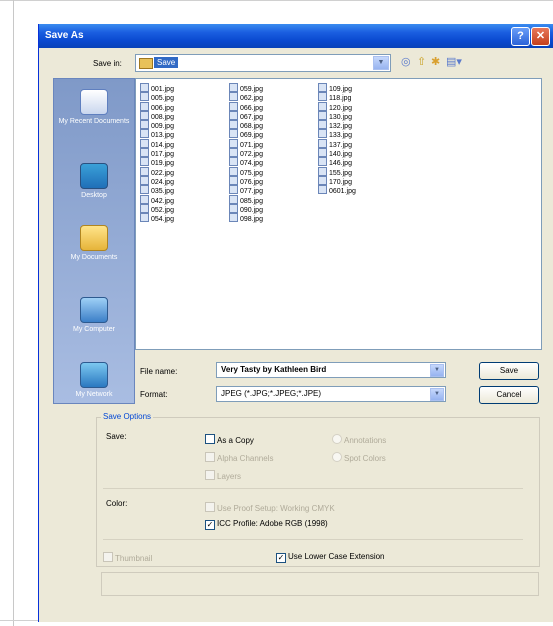 This screenshot has width=553, height=626. I want to click on file-item: 132.jpg, so click(337, 125).